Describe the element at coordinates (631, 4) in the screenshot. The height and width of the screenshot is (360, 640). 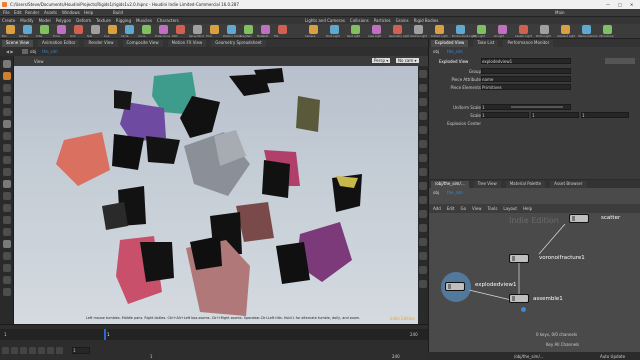
I see `close-button: ✕` at that location.